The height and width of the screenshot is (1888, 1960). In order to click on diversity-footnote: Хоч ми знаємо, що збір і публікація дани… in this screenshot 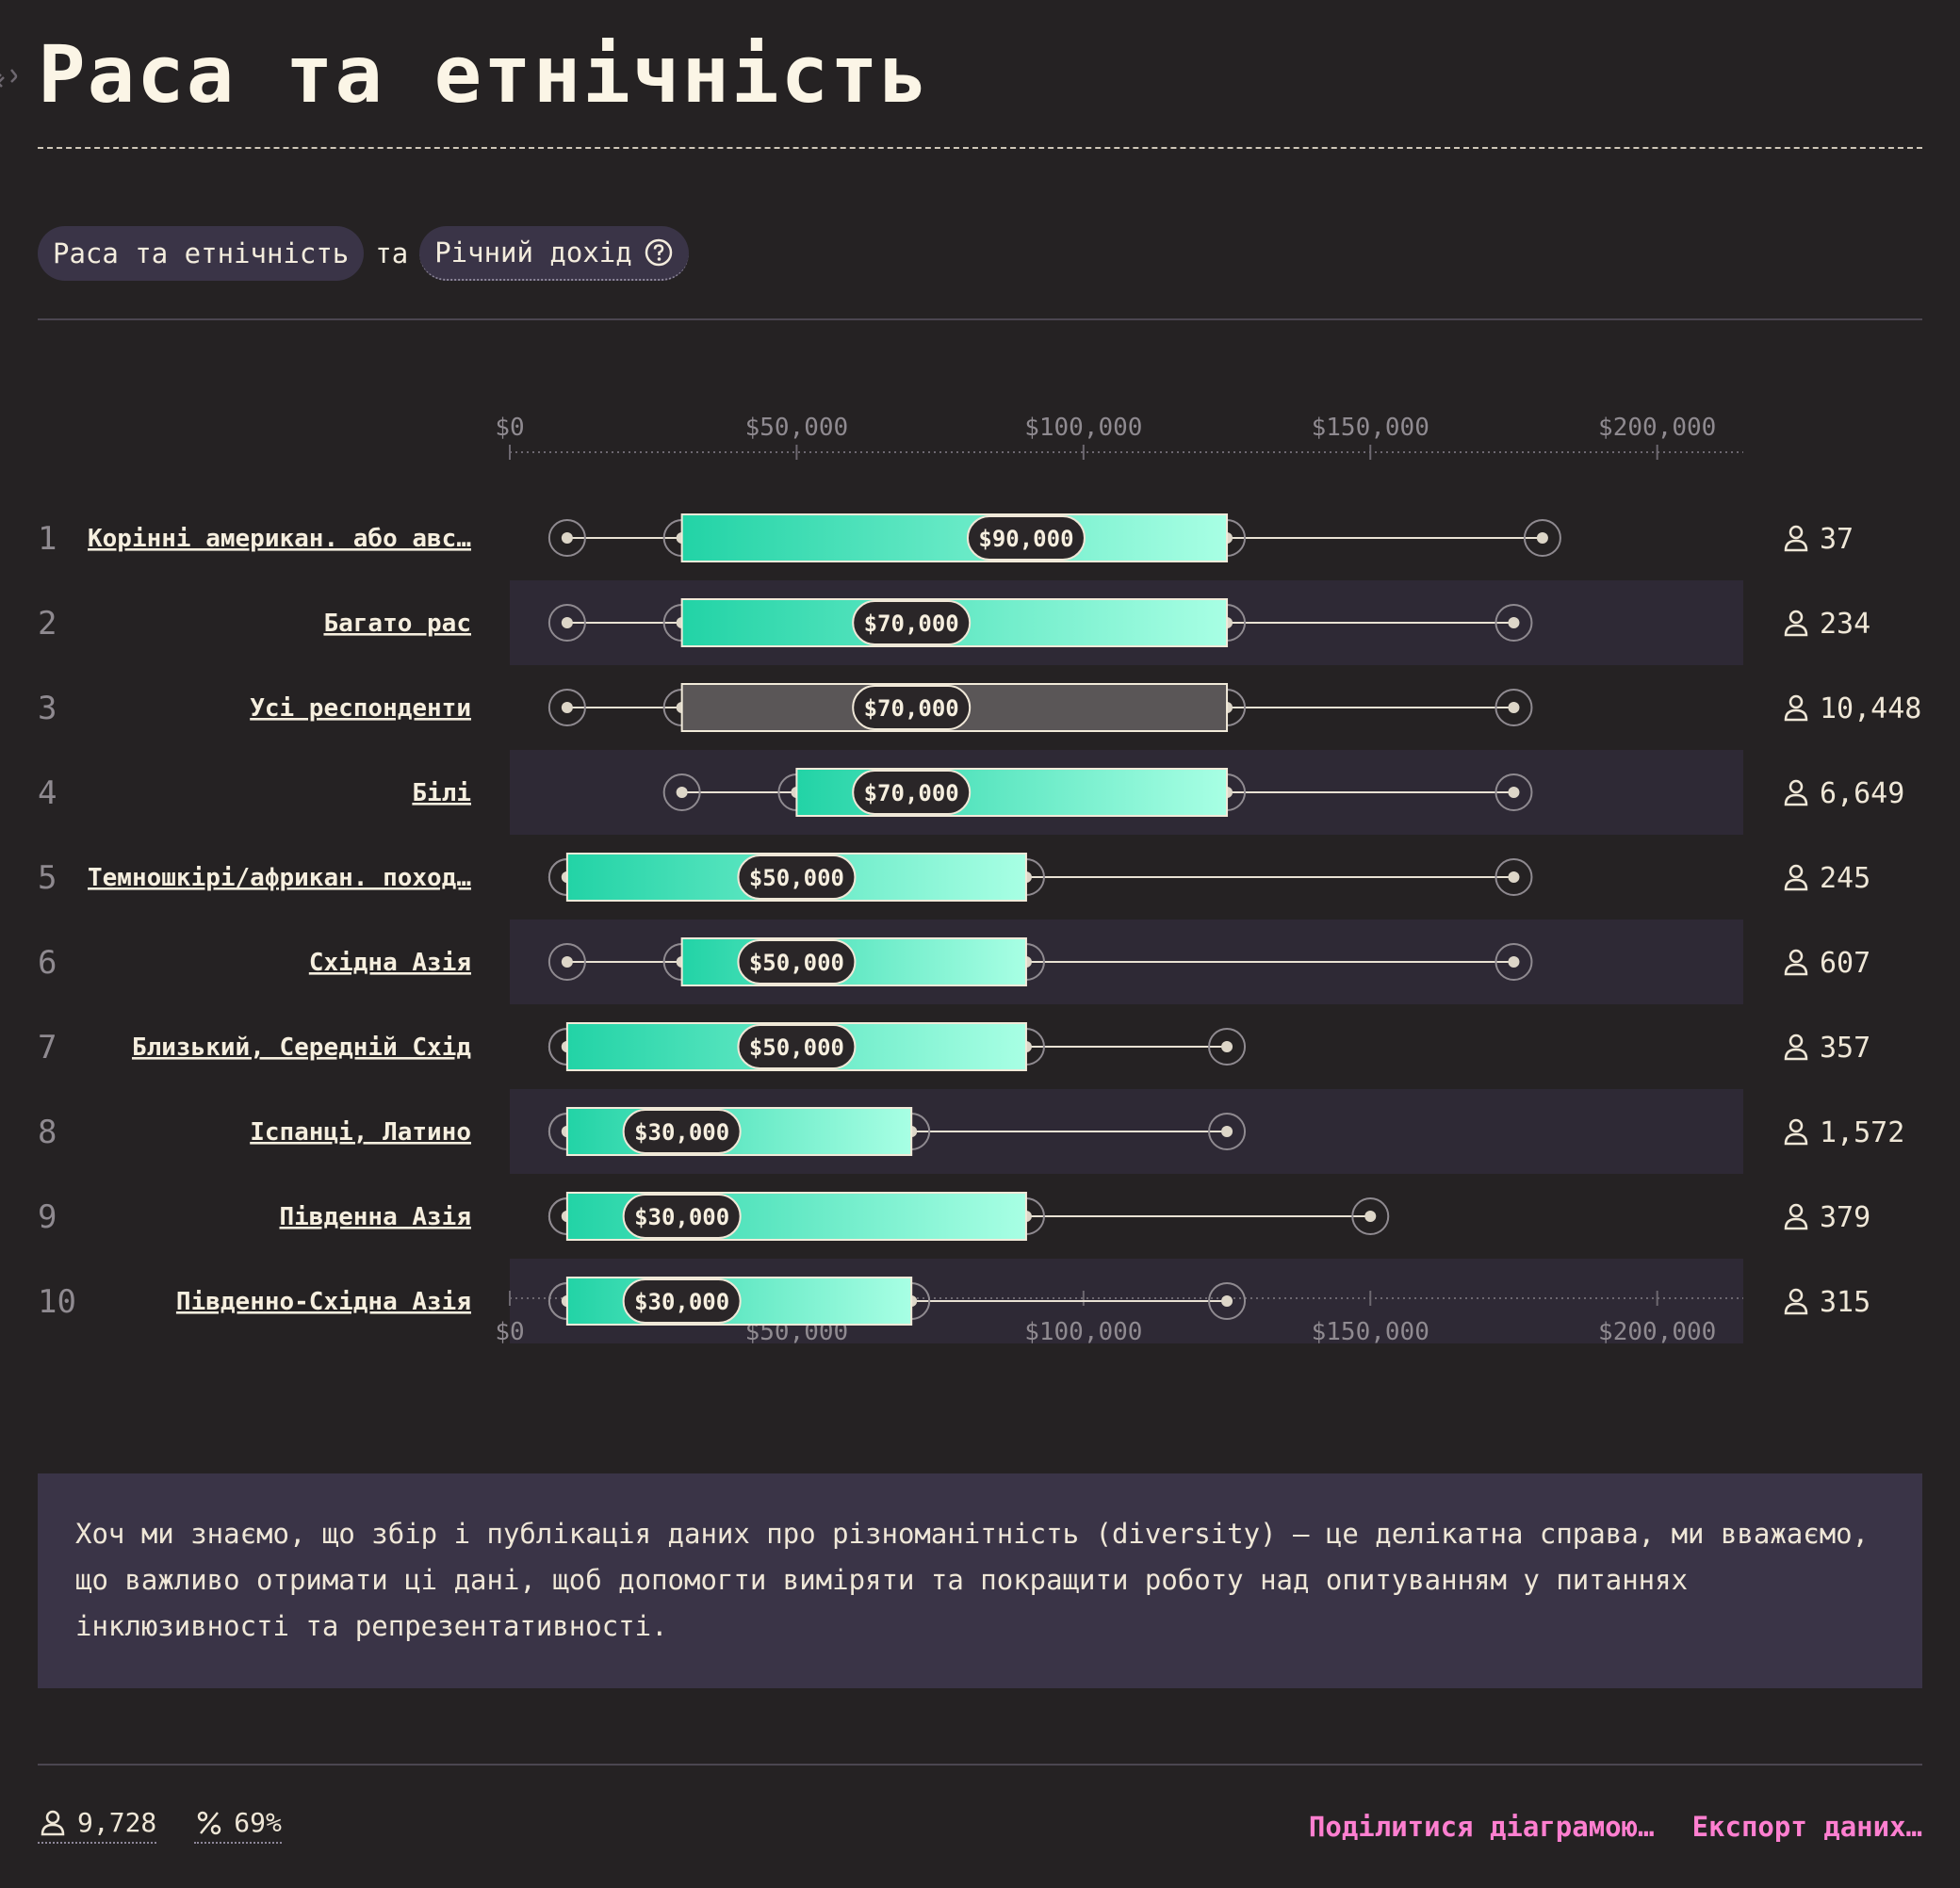, I will do `click(980, 1580)`.